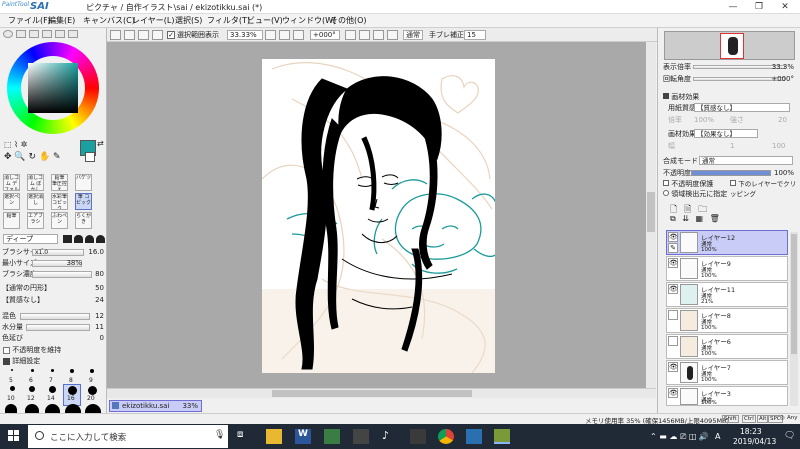  Describe the element at coordinates (751, 431) in the screenshot. I see `clock-time: 18:23` at that location.